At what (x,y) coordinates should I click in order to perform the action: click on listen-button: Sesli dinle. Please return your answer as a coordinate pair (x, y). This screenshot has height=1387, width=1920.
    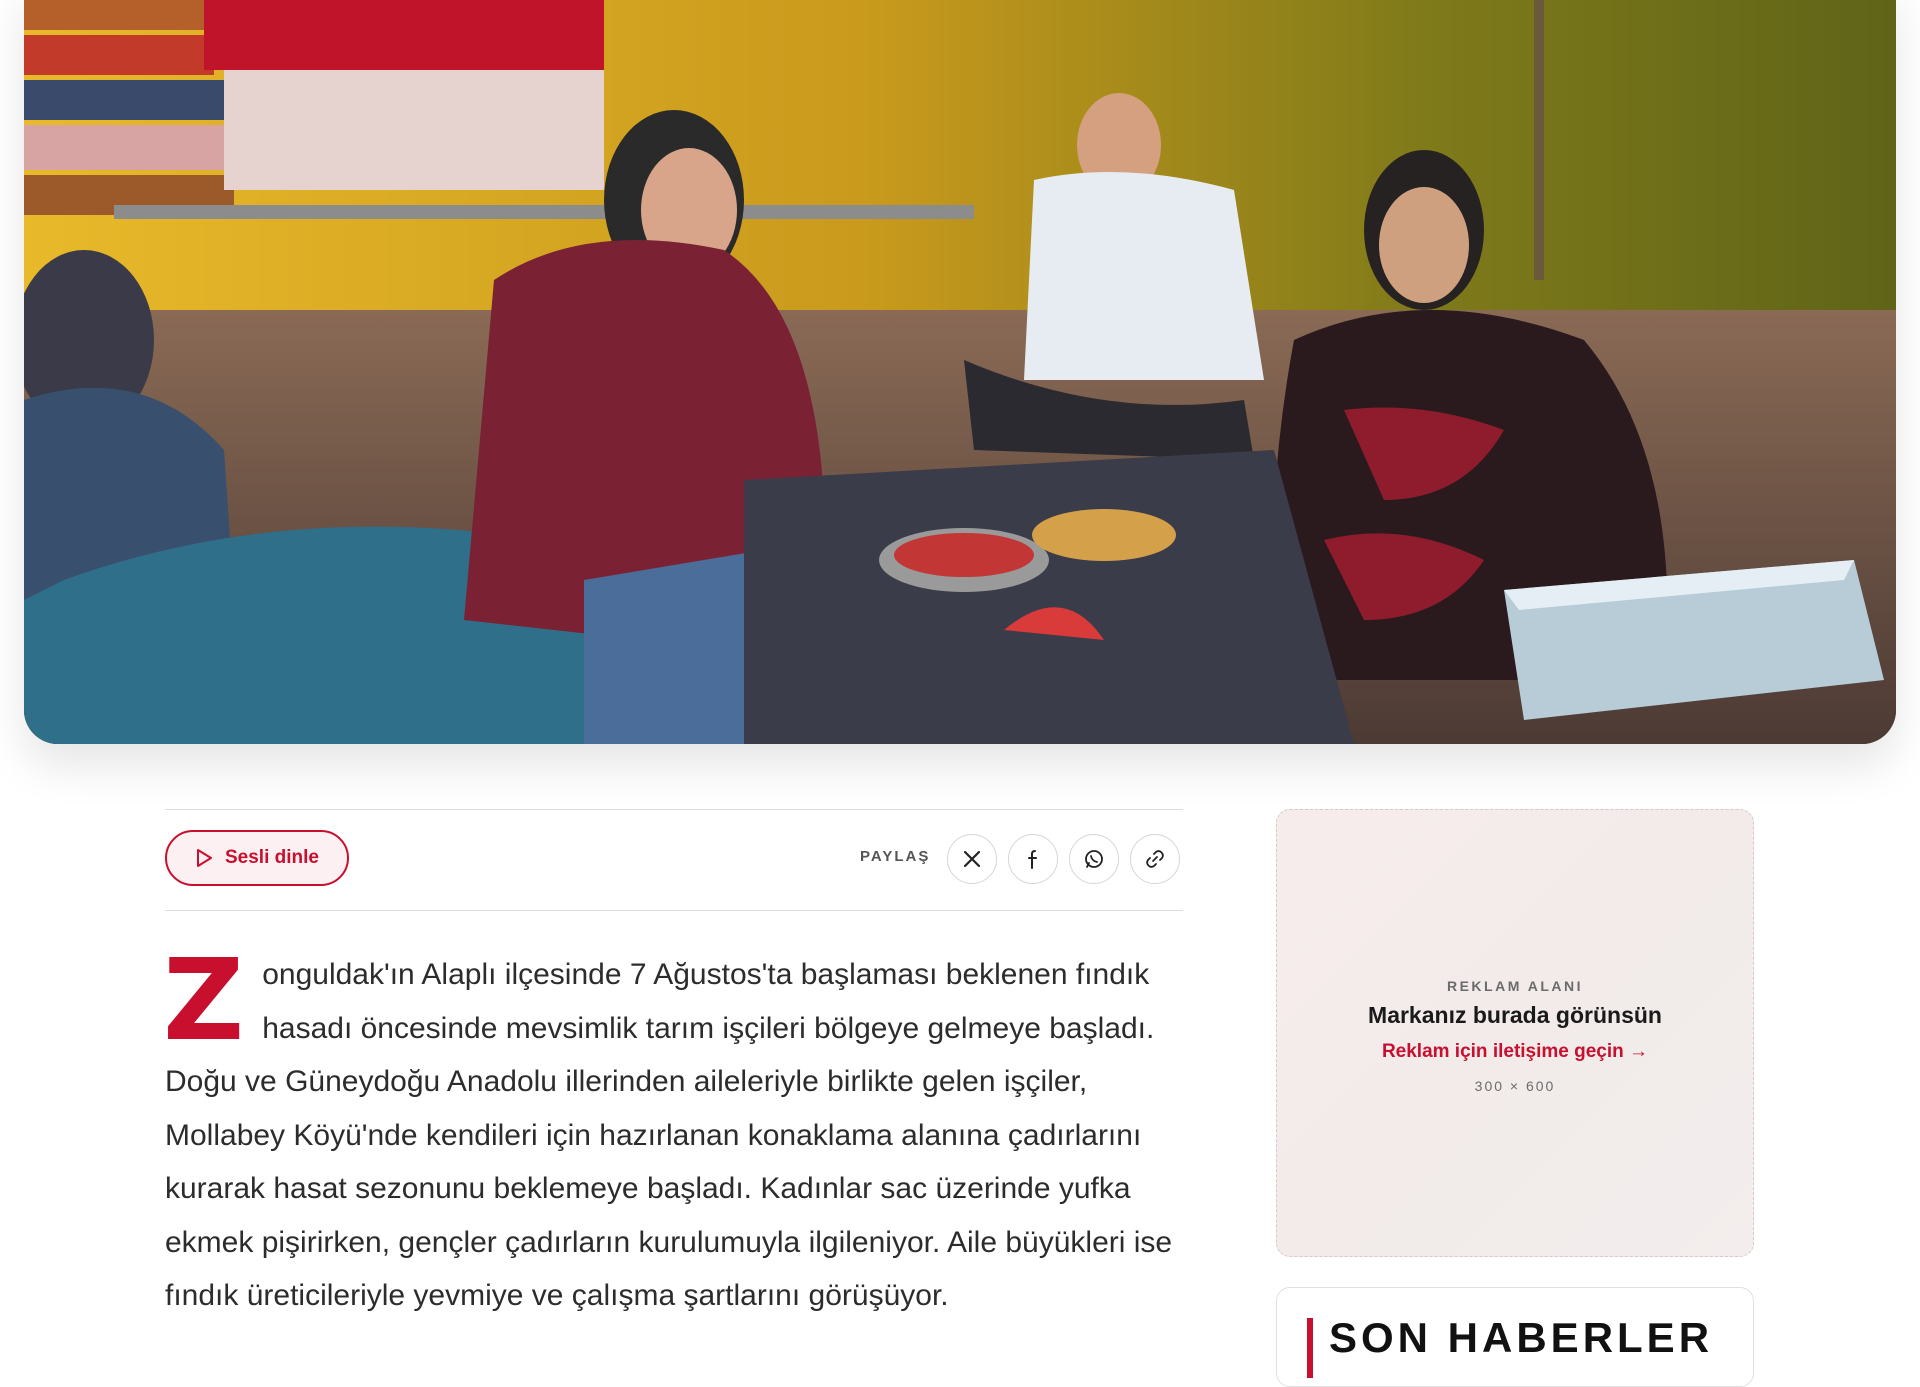
    Looking at the image, I should click on (257, 858).